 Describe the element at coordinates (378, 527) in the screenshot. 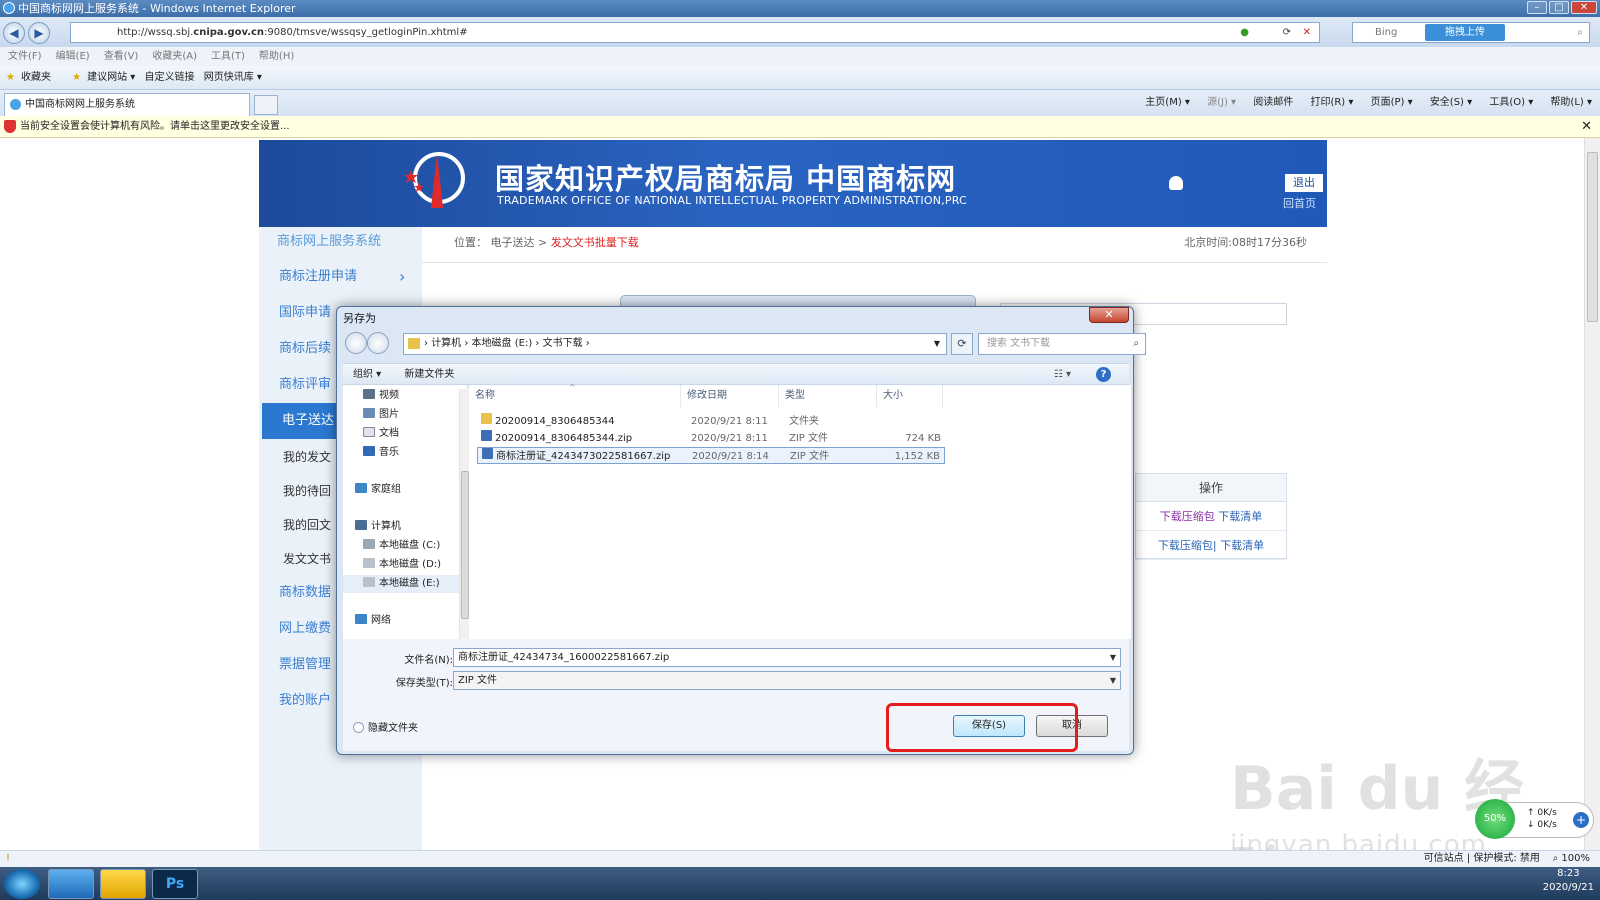

I see `tree-item-computer: 计算机` at that location.